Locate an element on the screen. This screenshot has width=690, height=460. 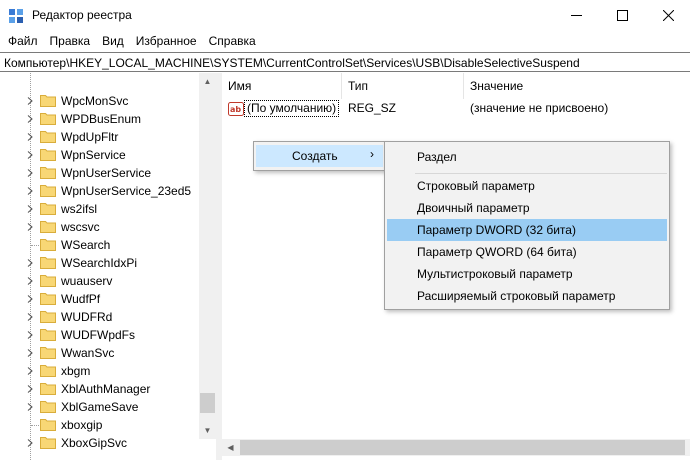
menu-file: Файл is located at coordinates (23, 41).